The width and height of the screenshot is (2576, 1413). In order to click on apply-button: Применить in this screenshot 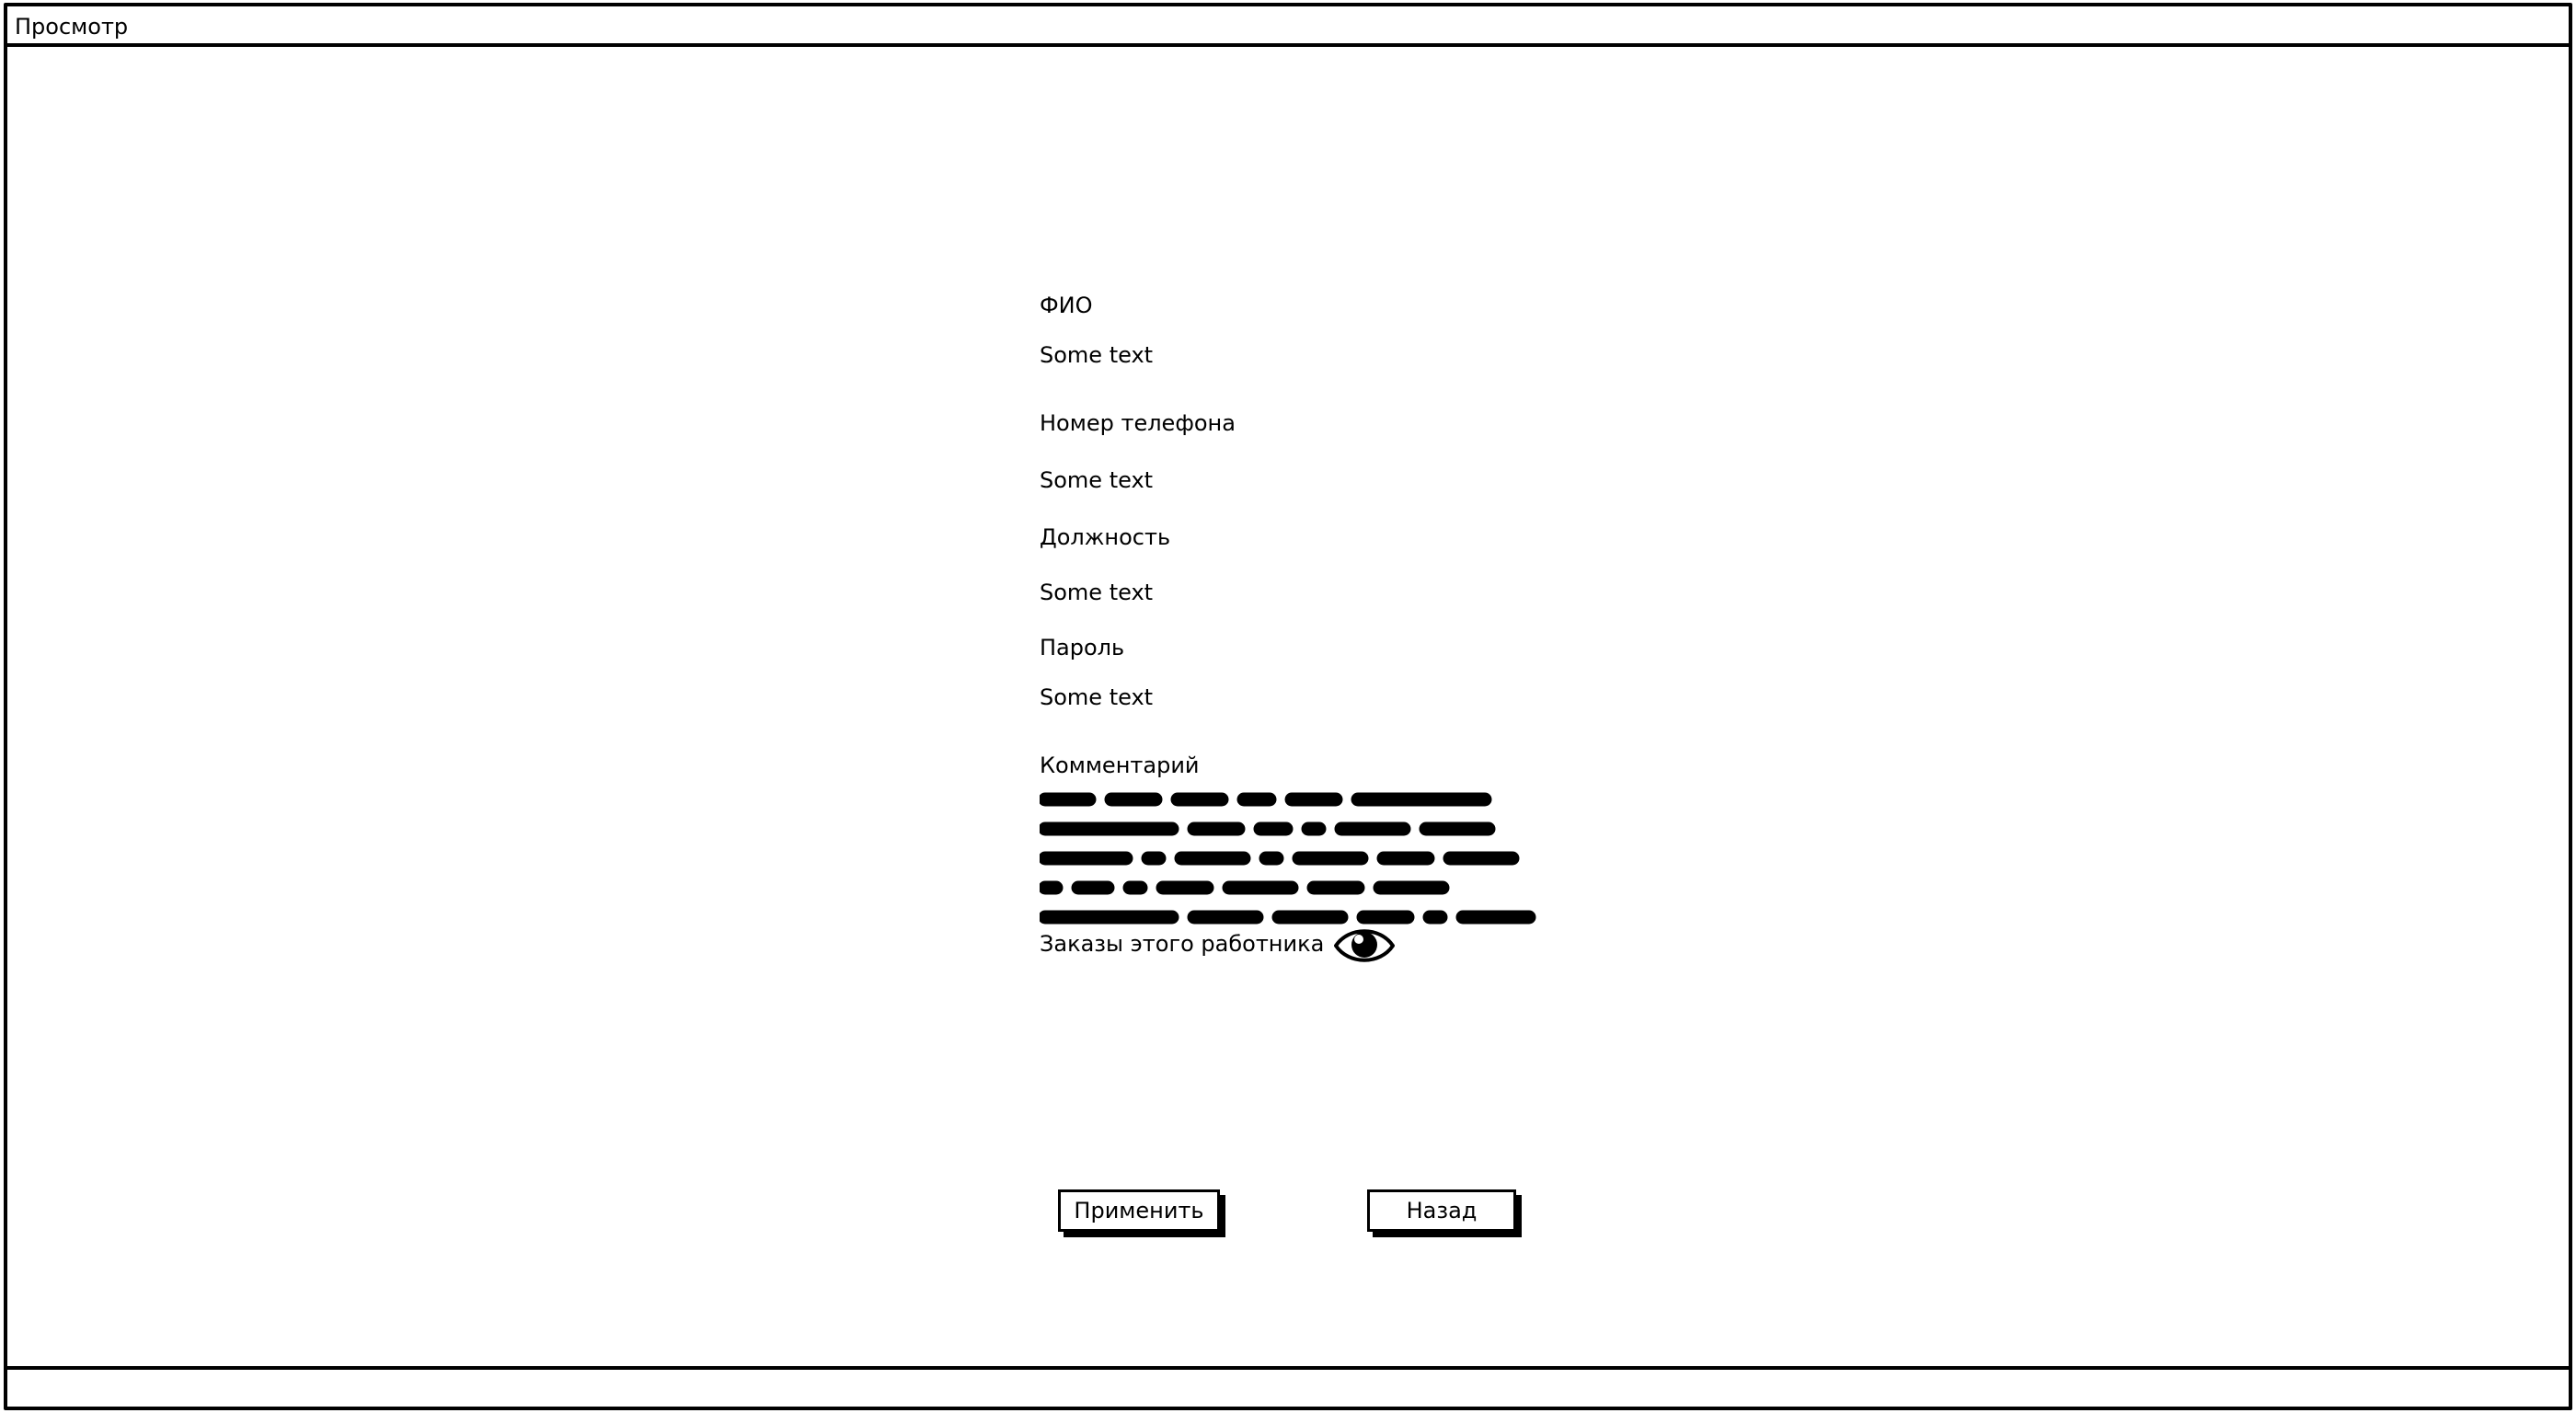, I will do `click(1139, 1210)`.